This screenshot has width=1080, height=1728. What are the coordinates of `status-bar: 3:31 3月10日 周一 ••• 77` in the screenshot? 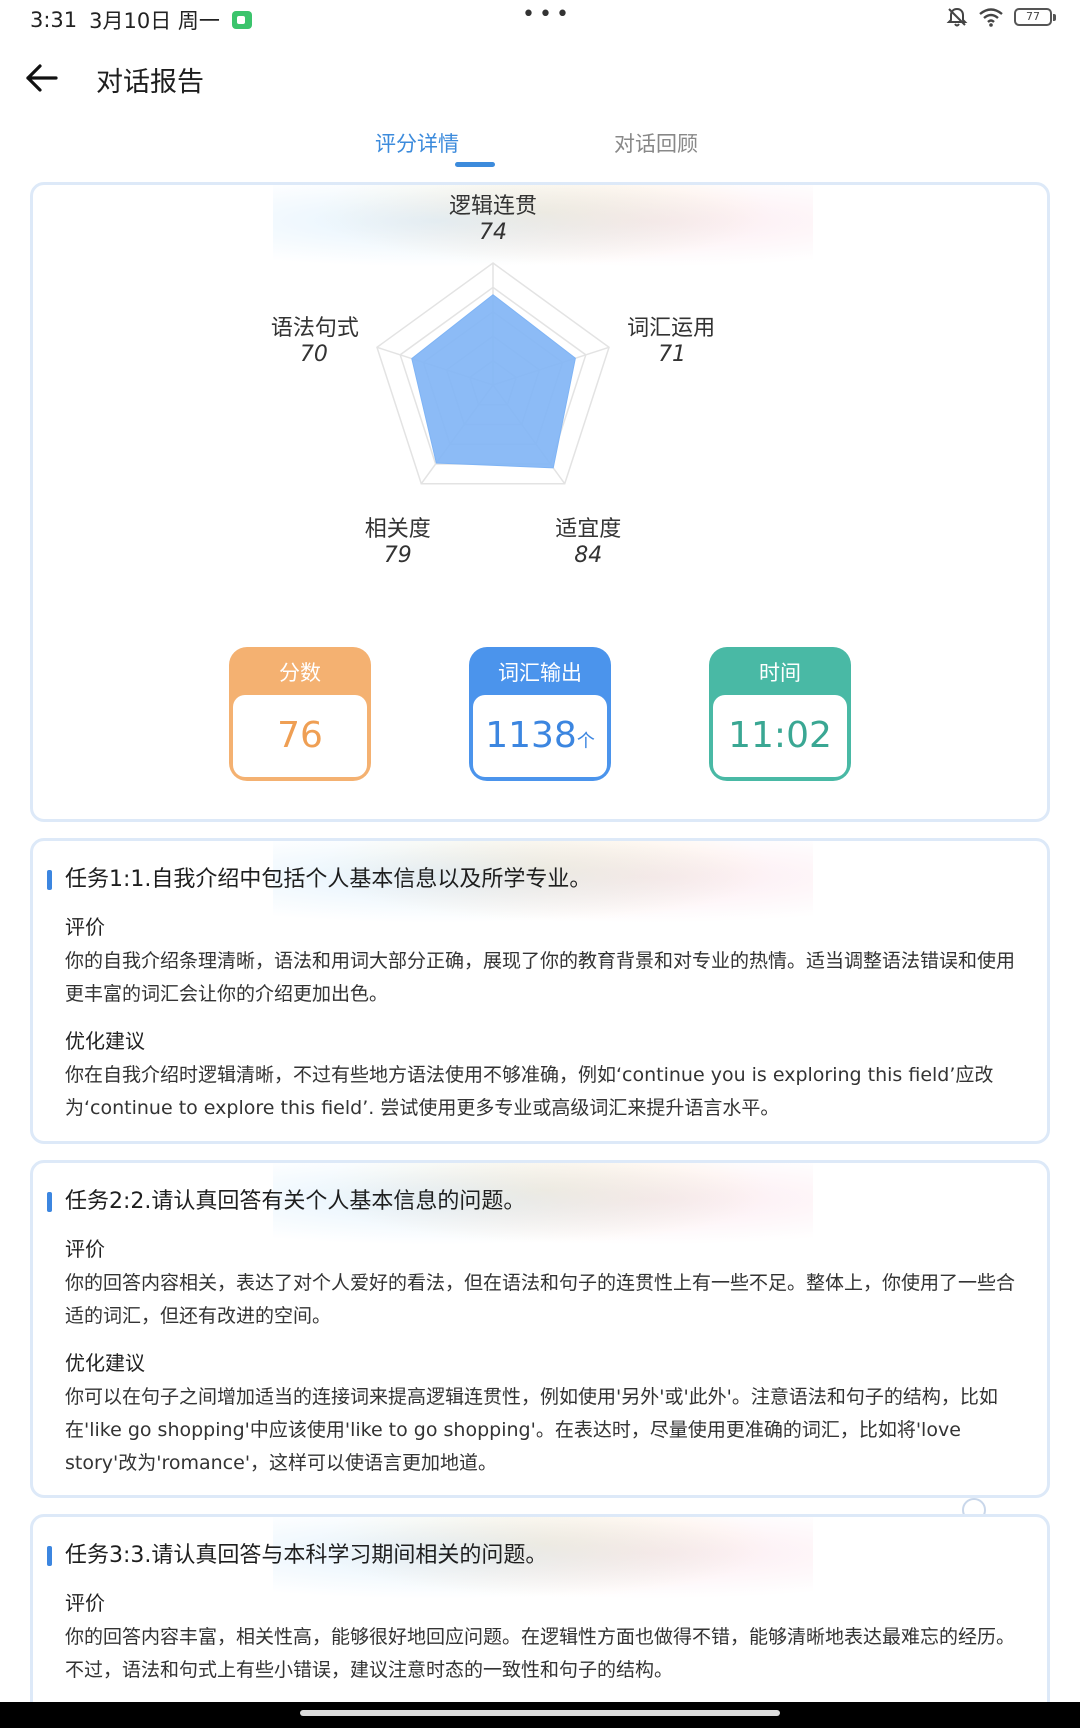 It's located at (540, 20).